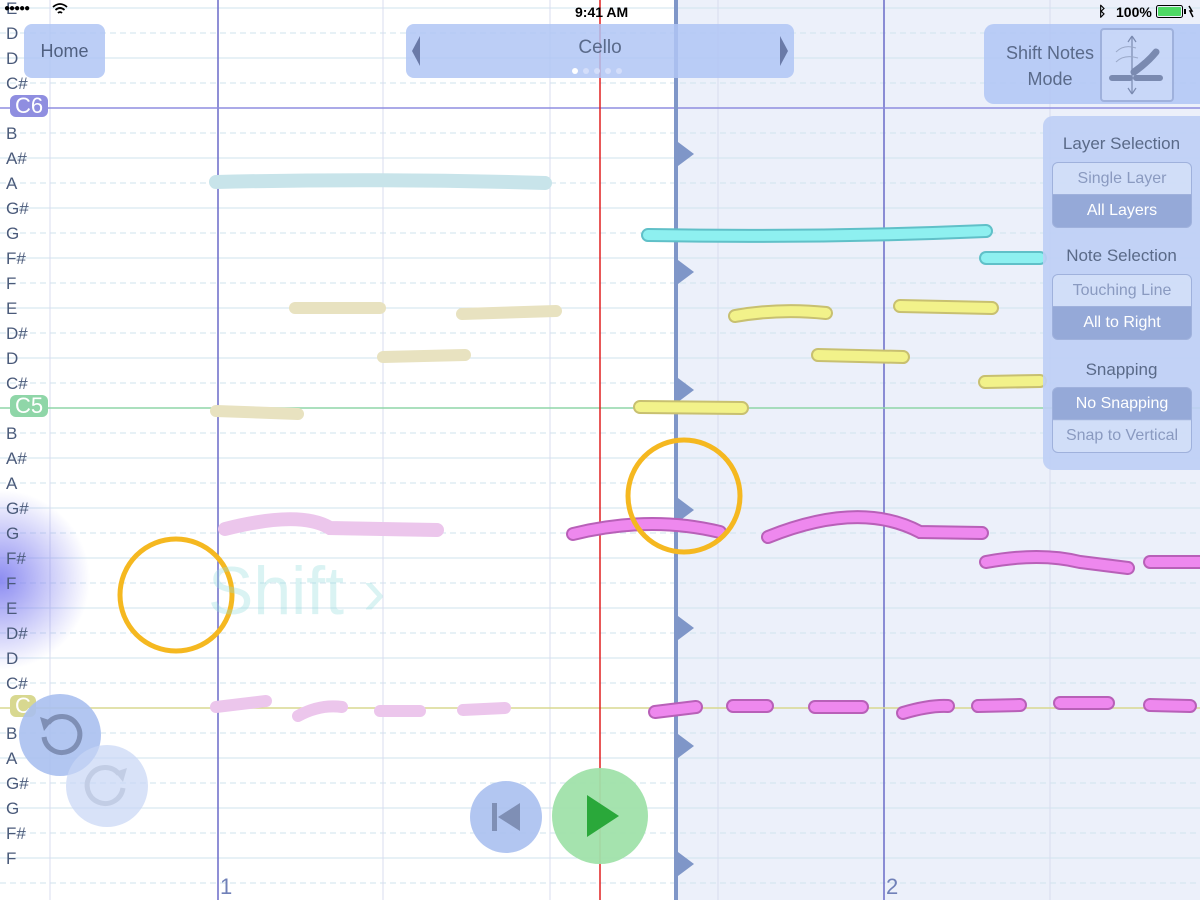 The height and width of the screenshot is (900, 1200). I want to click on battery-icon, so click(1176, 13).